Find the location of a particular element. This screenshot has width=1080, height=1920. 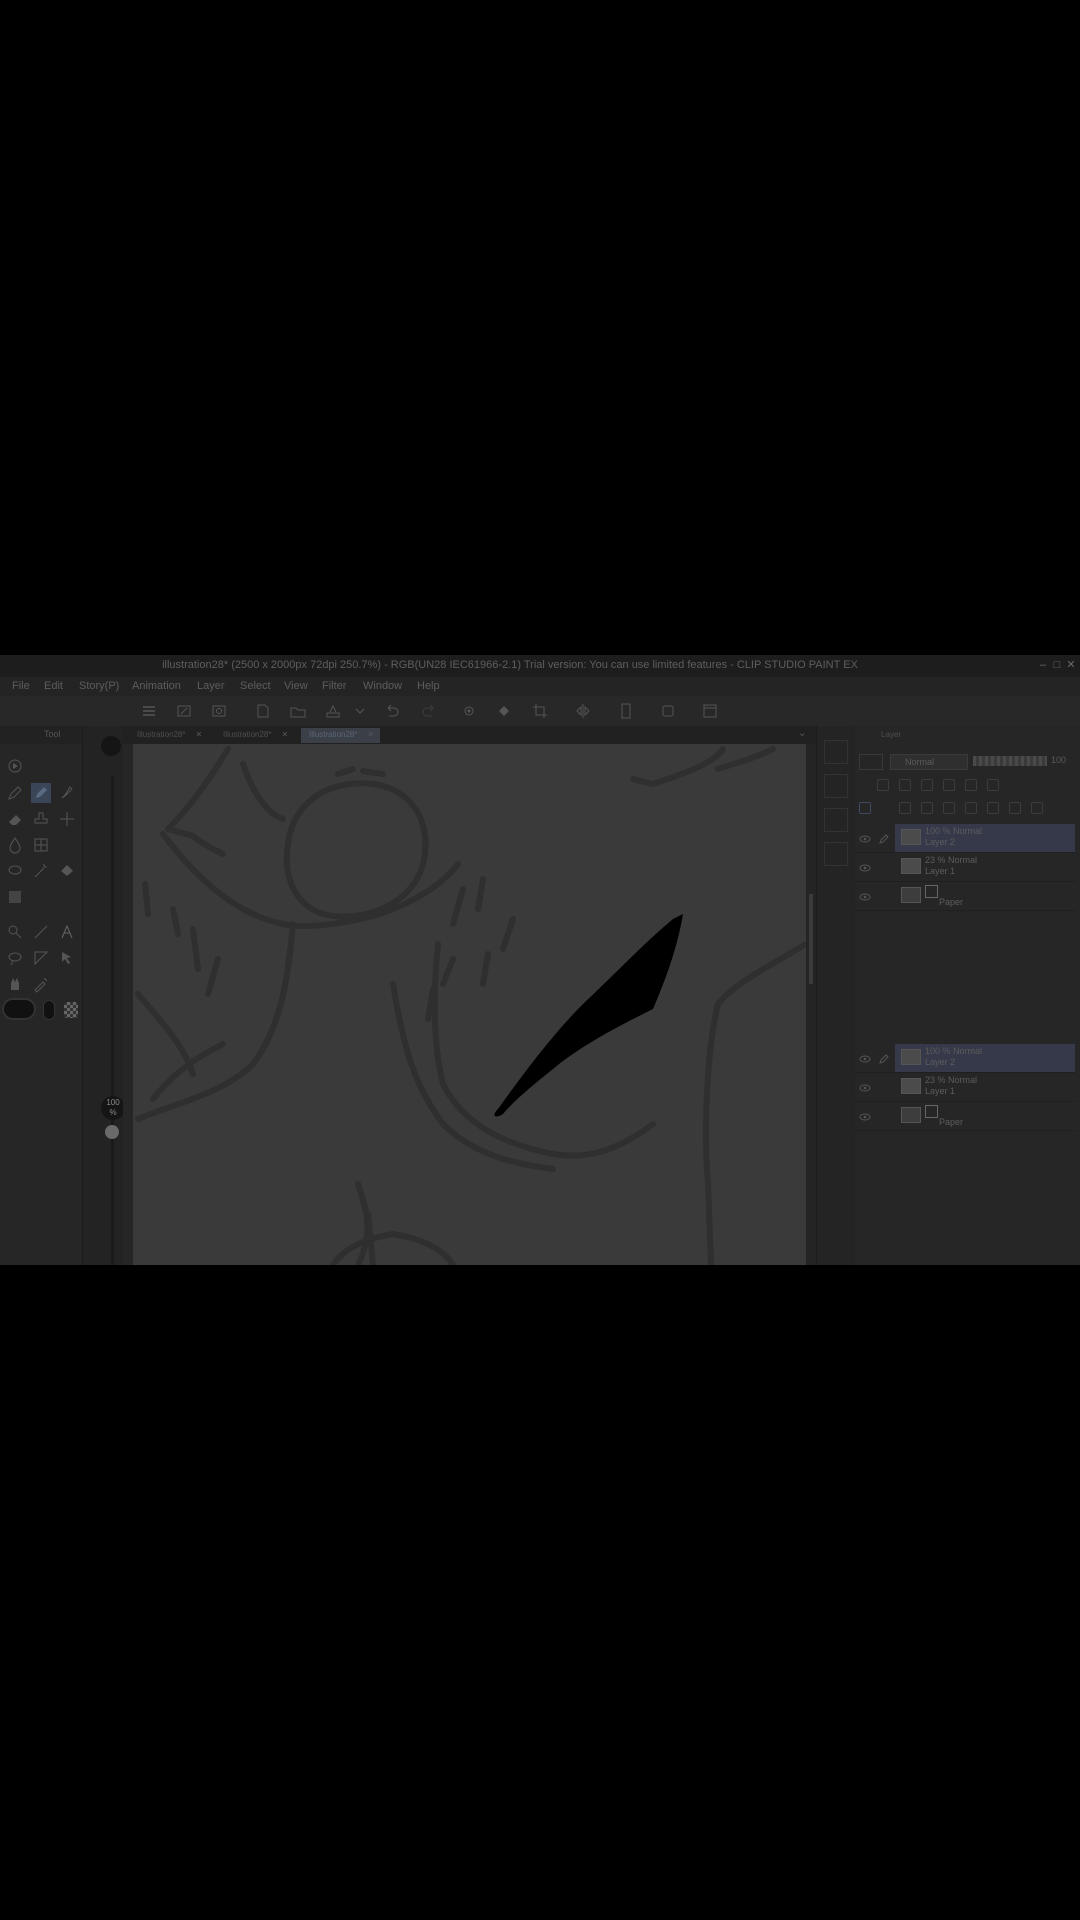

menu-animation: Animation is located at coordinates (156, 686).